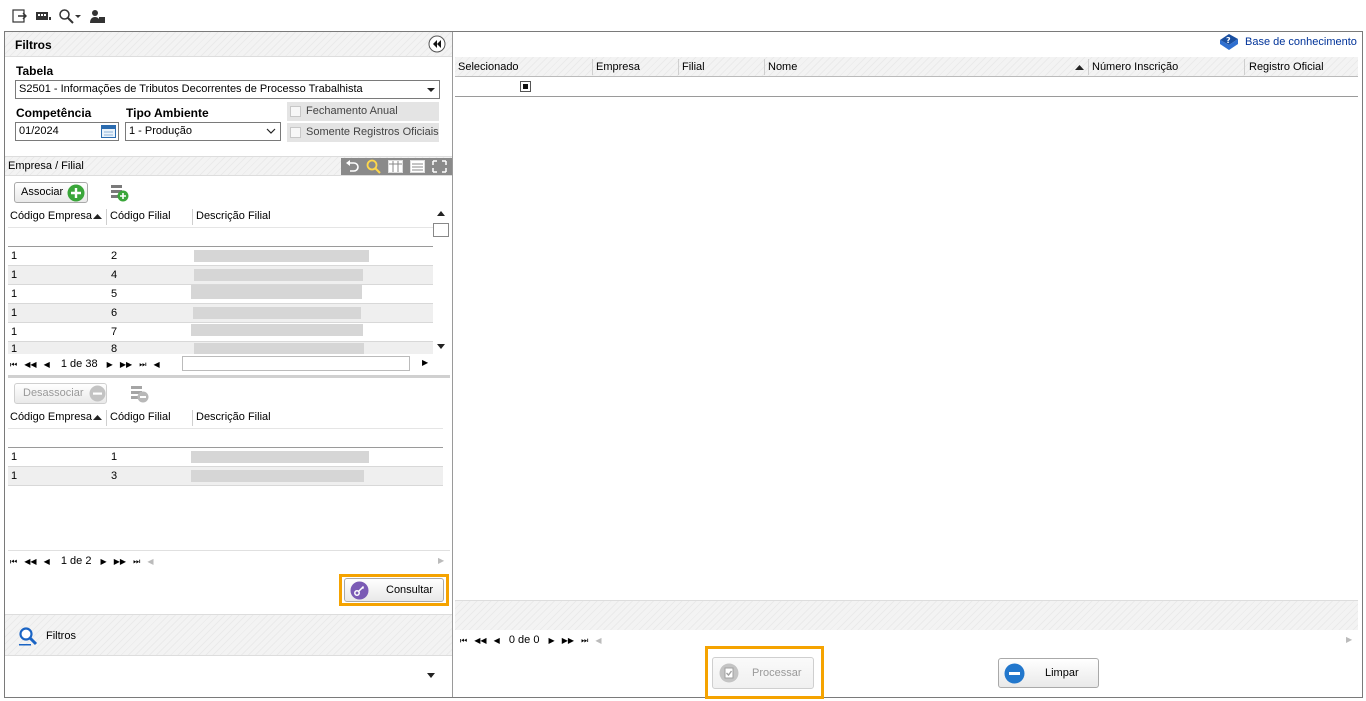 Image resolution: width=1366 pixels, height=701 pixels. Describe the element at coordinates (97, 393) in the screenshot. I see `remove-icon` at that location.